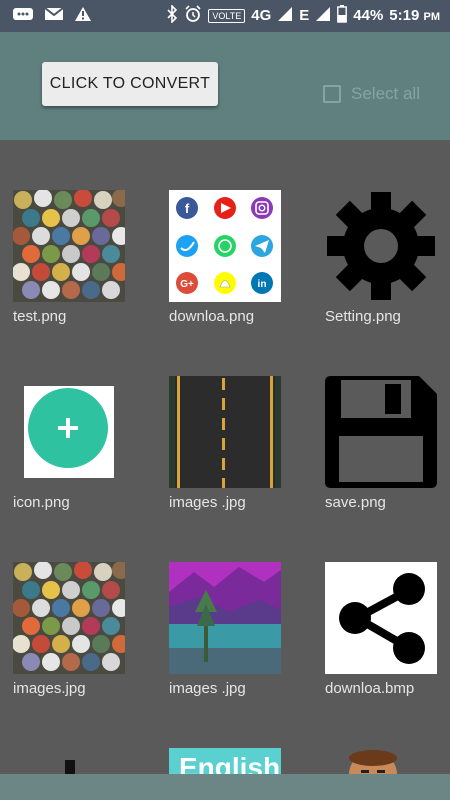 The width and height of the screenshot is (450, 800). I want to click on clock: 5:19 PM, so click(414, 15).